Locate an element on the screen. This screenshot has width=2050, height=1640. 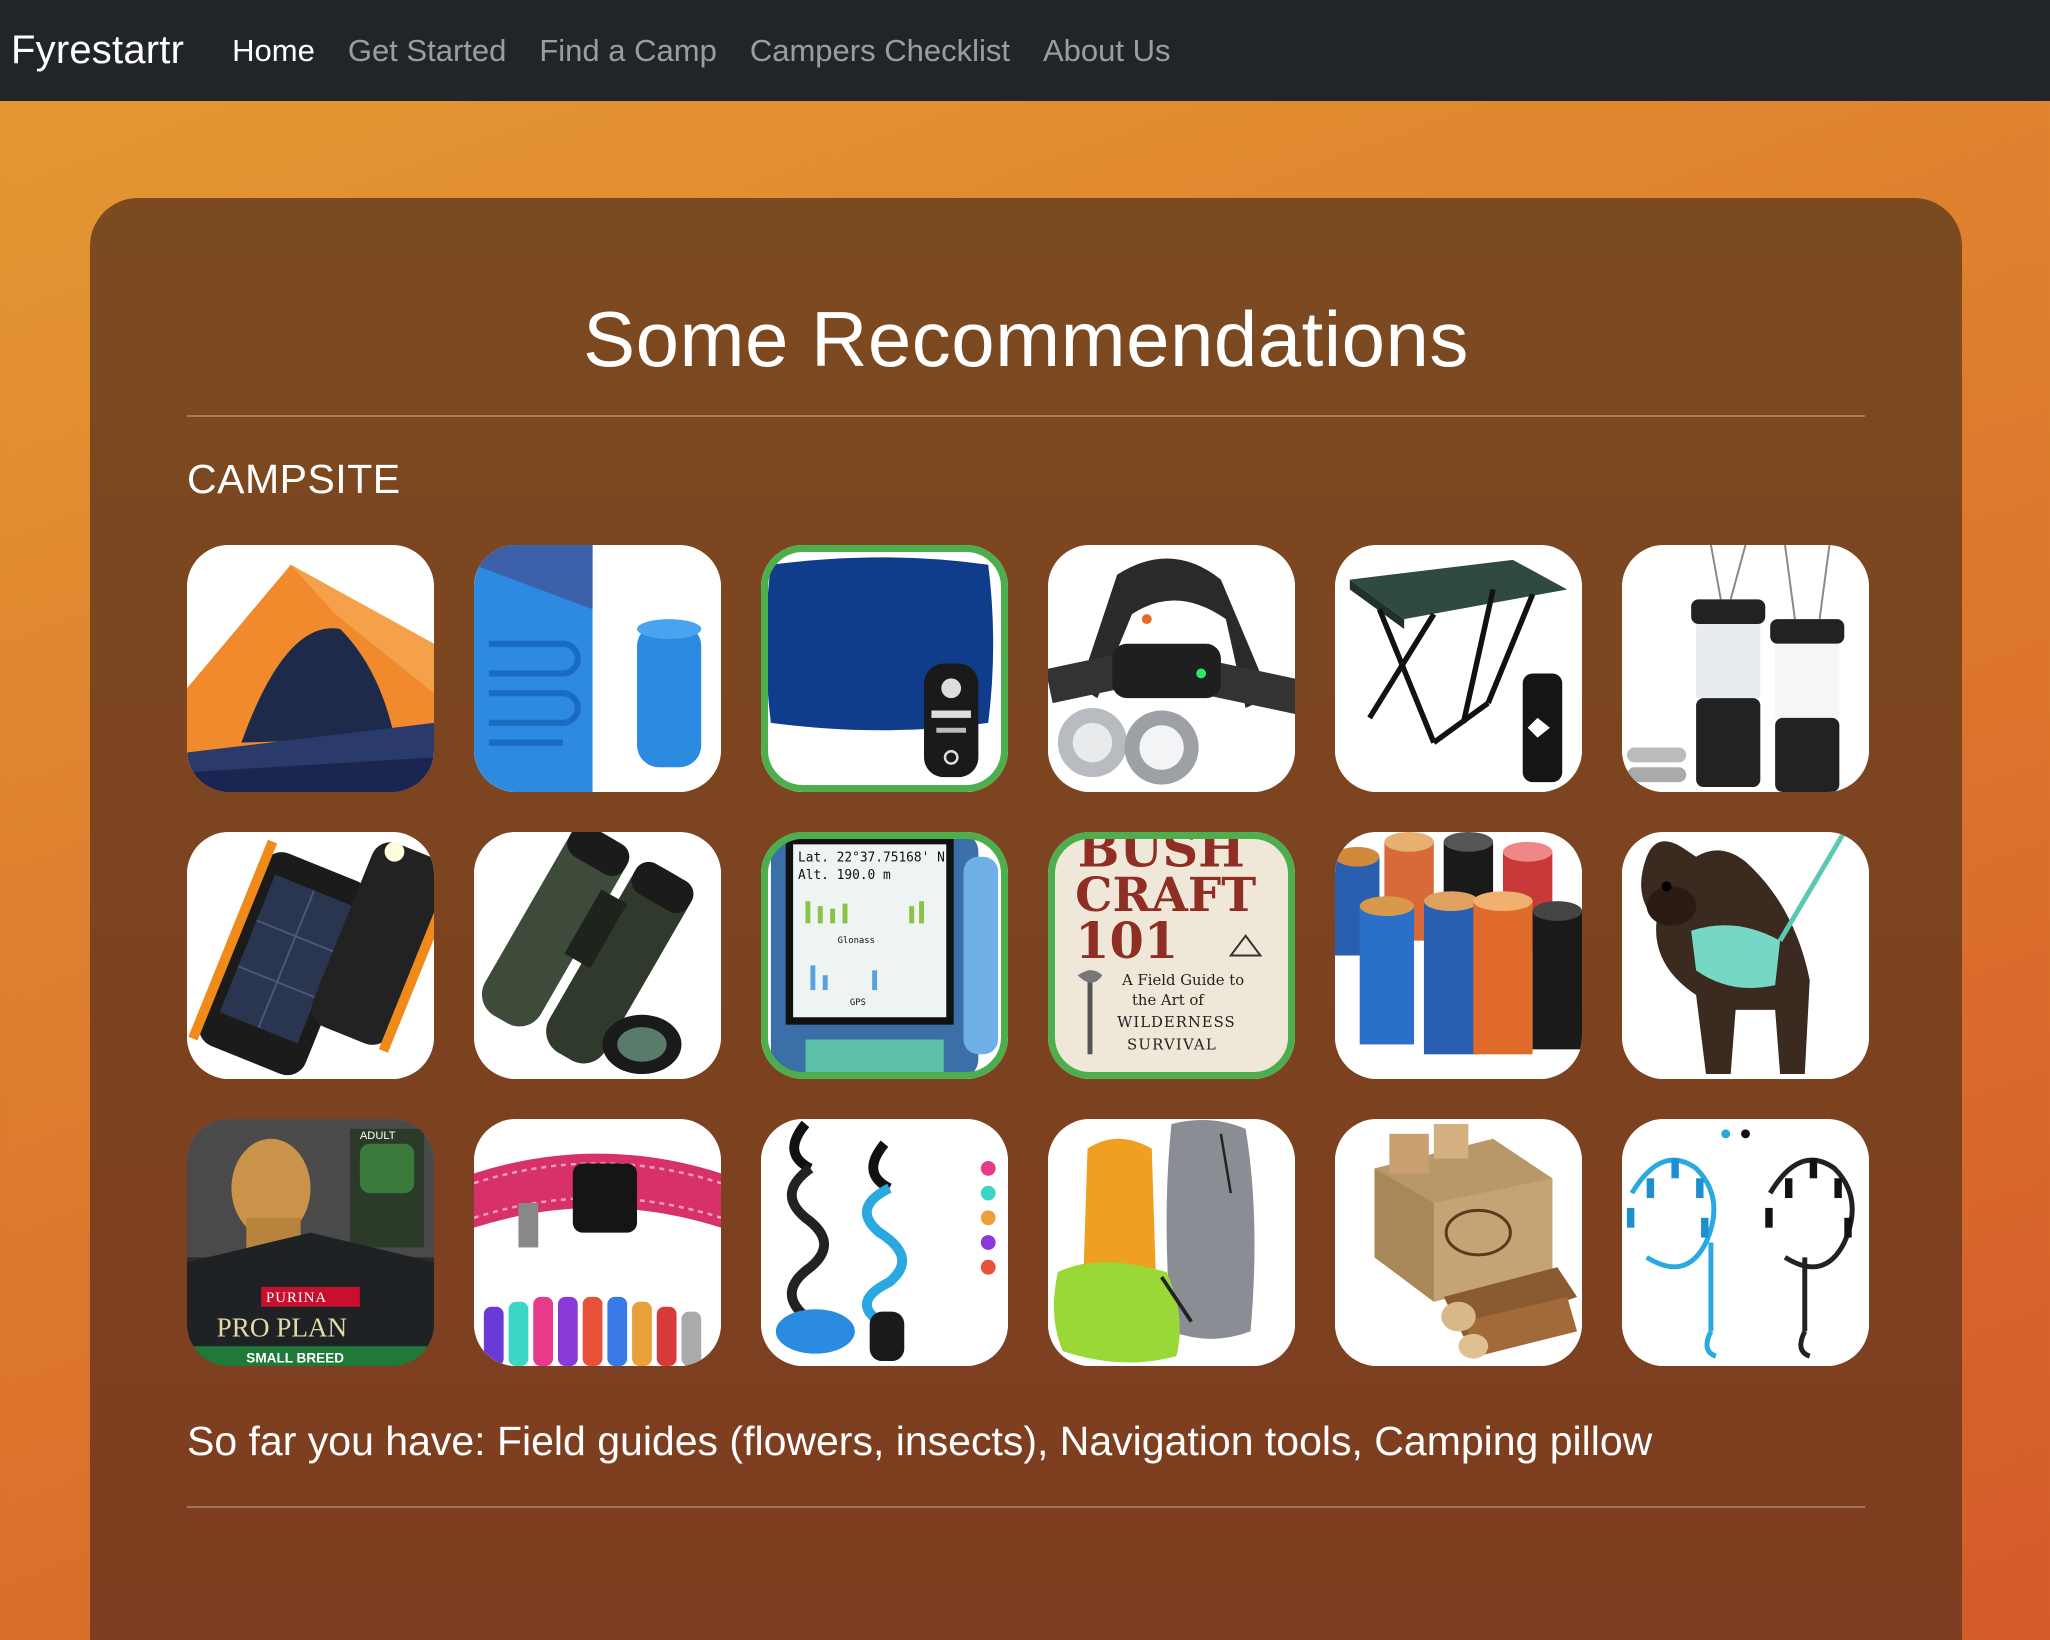
svg-text: ADULT is located at coordinates (378, 1136).